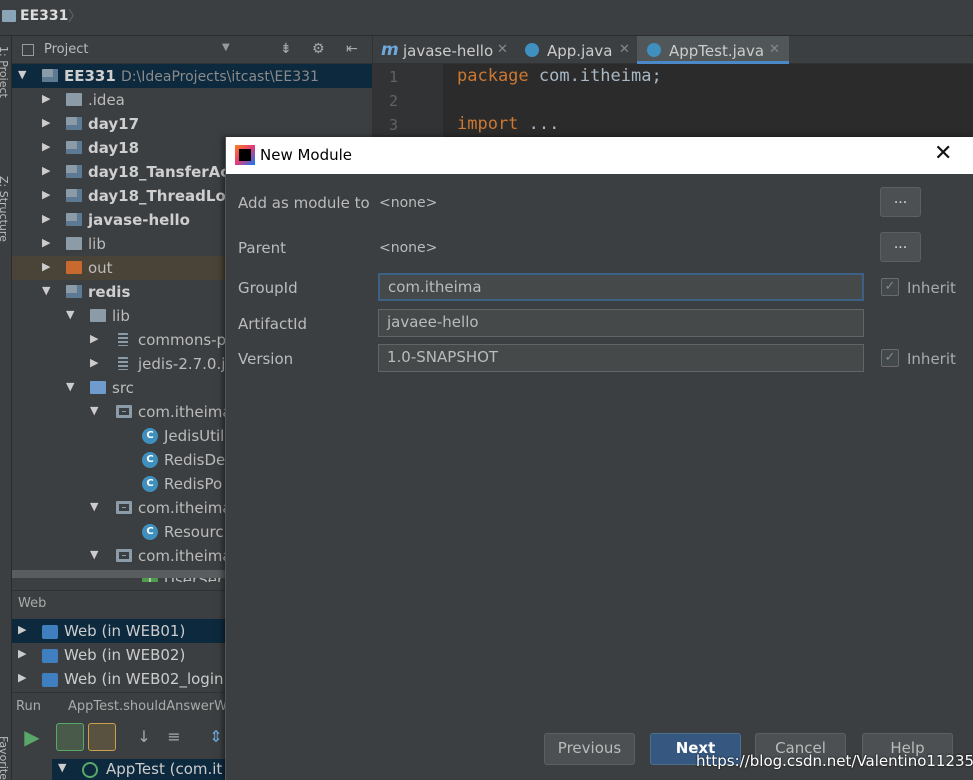  Describe the element at coordinates (125, 655) in the screenshot. I see `web-item-label: Web (in WEB02)` at that location.